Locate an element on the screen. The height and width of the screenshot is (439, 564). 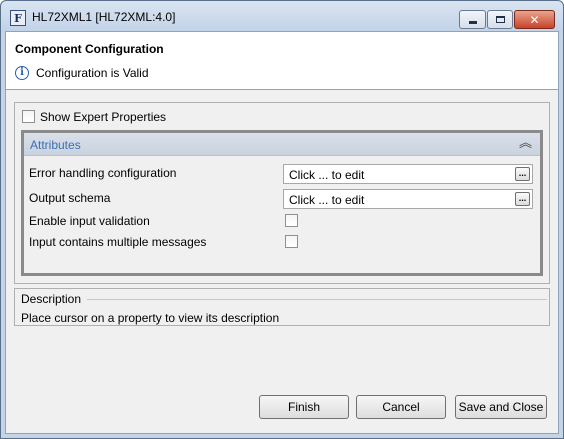
error-handling-configuration-value: Click ... to edit is located at coordinates (327, 175).